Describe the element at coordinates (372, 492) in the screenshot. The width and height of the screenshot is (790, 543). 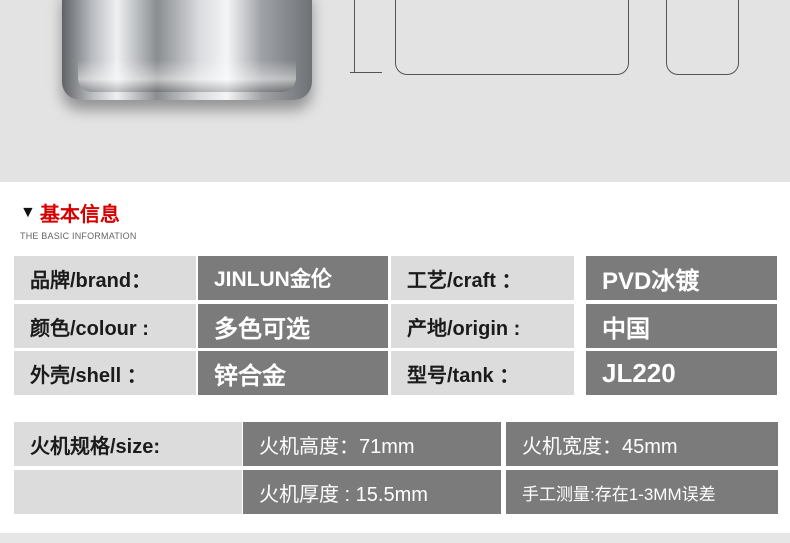
I see `thickness-value: 火机厚度 : 15.5mm` at that location.